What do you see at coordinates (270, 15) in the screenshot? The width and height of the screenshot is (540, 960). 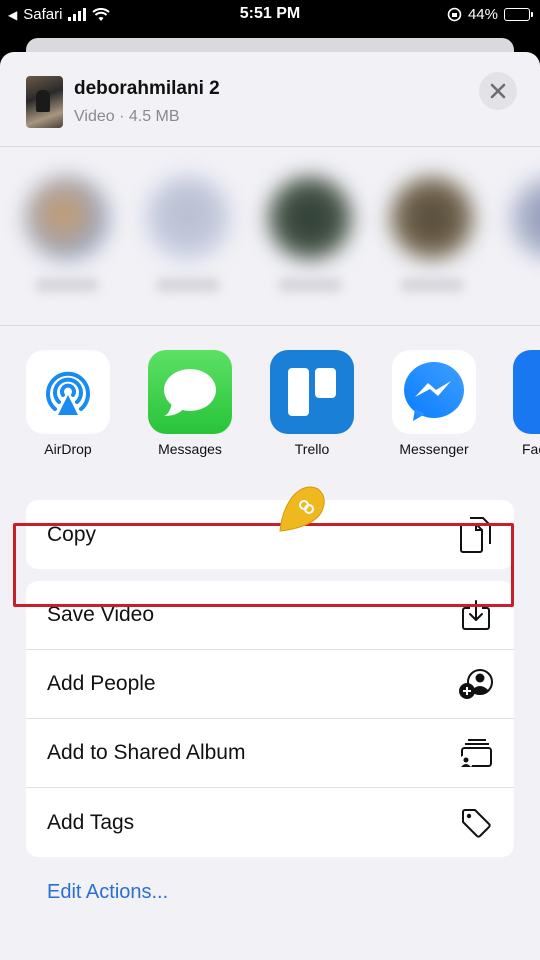 I see `status-bar: ◀ Safari 5:51 PM 44%` at bounding box center [270, 15].